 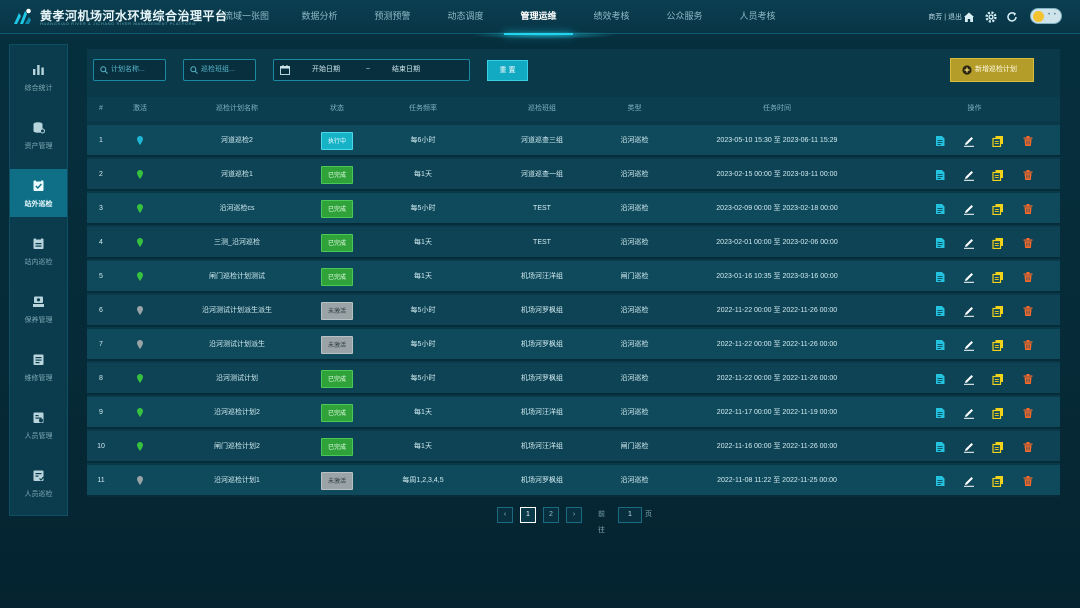 I want to click on refresh-icon, so click(x=1012, y=17).